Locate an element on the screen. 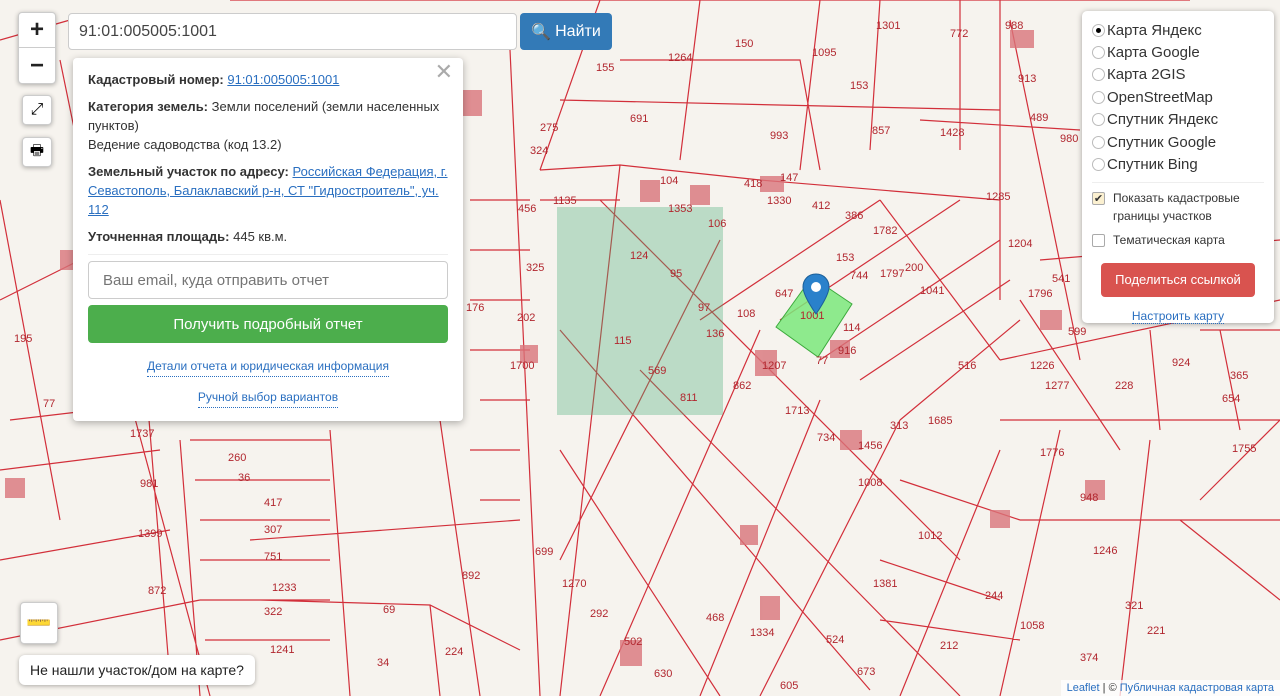 This screenshot has height=696, width=1280. parcel-number-label: 228 is located at coordinates (1124, 386).